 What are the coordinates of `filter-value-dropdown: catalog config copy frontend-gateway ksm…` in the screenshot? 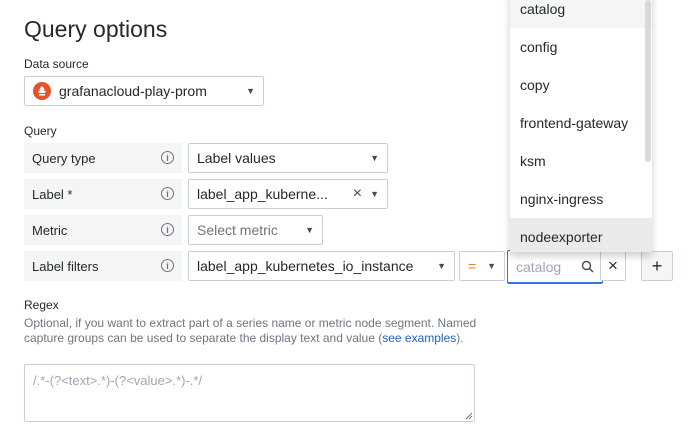 It's located at (581, 126).